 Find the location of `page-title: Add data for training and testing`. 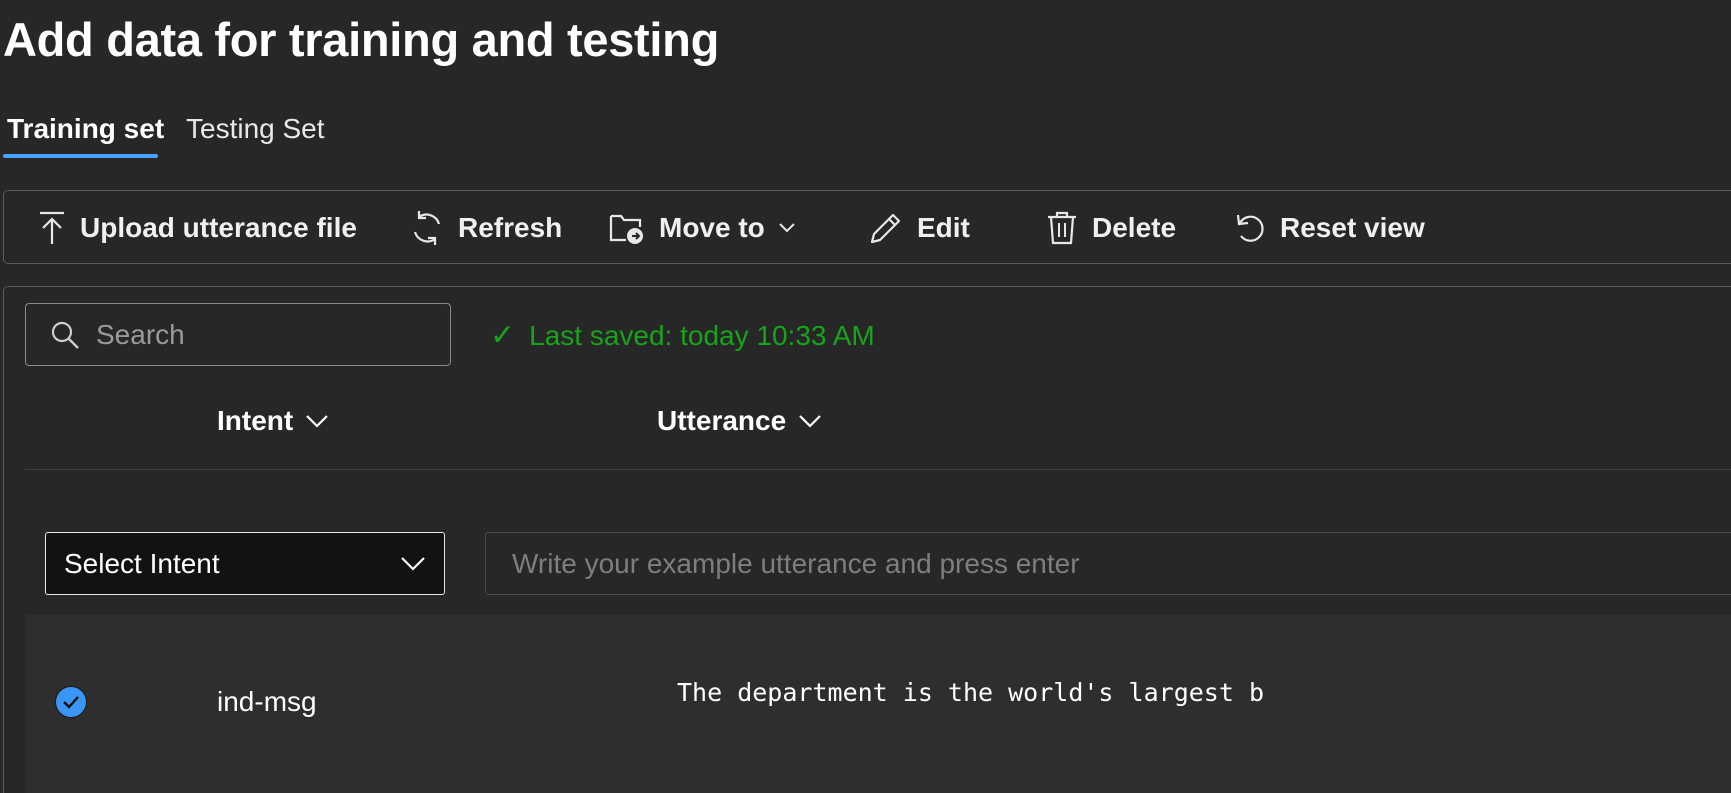

page-title: Add data for training and testing is located at coordinates (361, 39).